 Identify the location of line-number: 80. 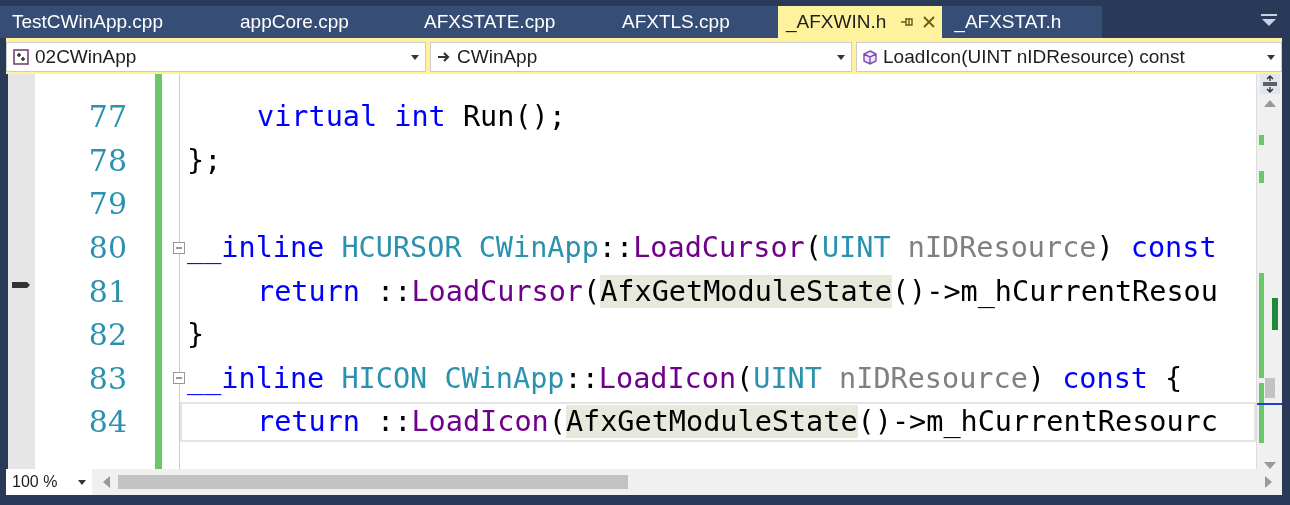
(107, 248).